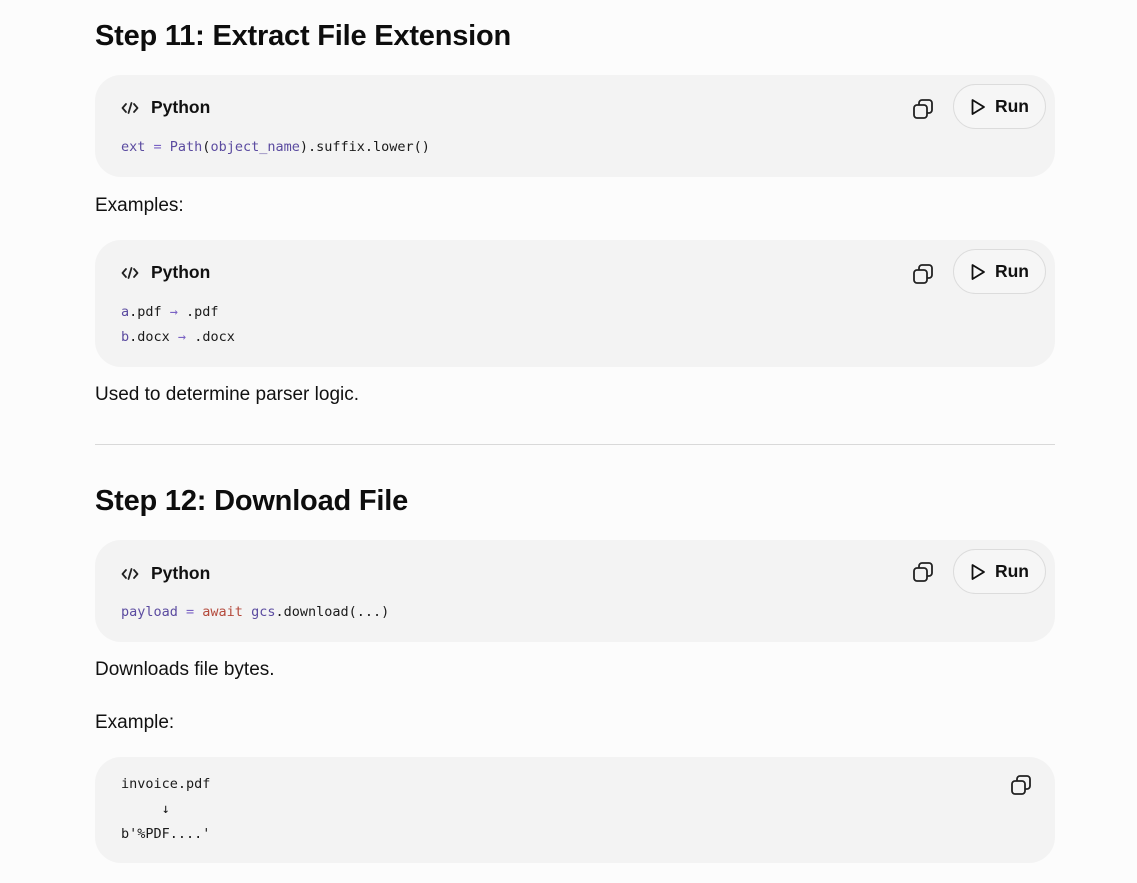 Image resolution: width=1137 pixels, height=883 pixels. I want to click on code-content: invoice.pdf ↓ b'%PDF....', so click(166, 809).